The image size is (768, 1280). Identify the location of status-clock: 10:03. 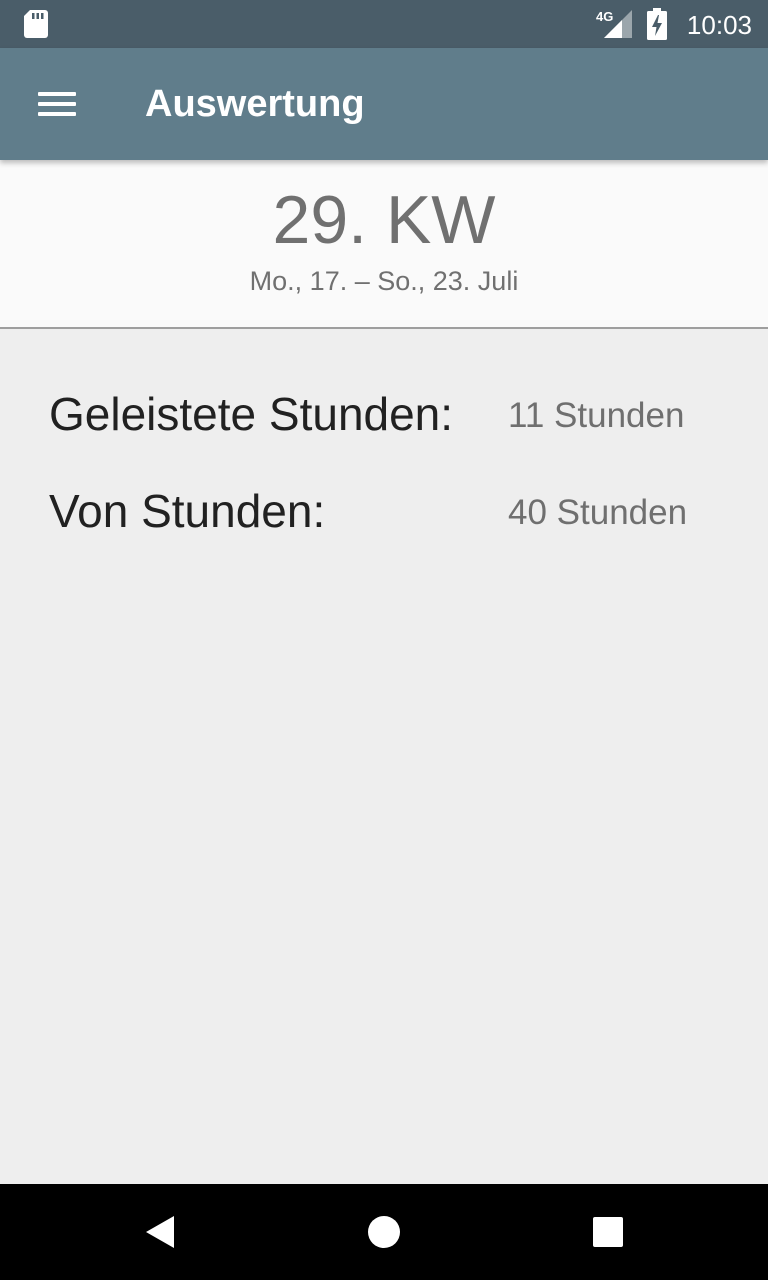
(719, 25).